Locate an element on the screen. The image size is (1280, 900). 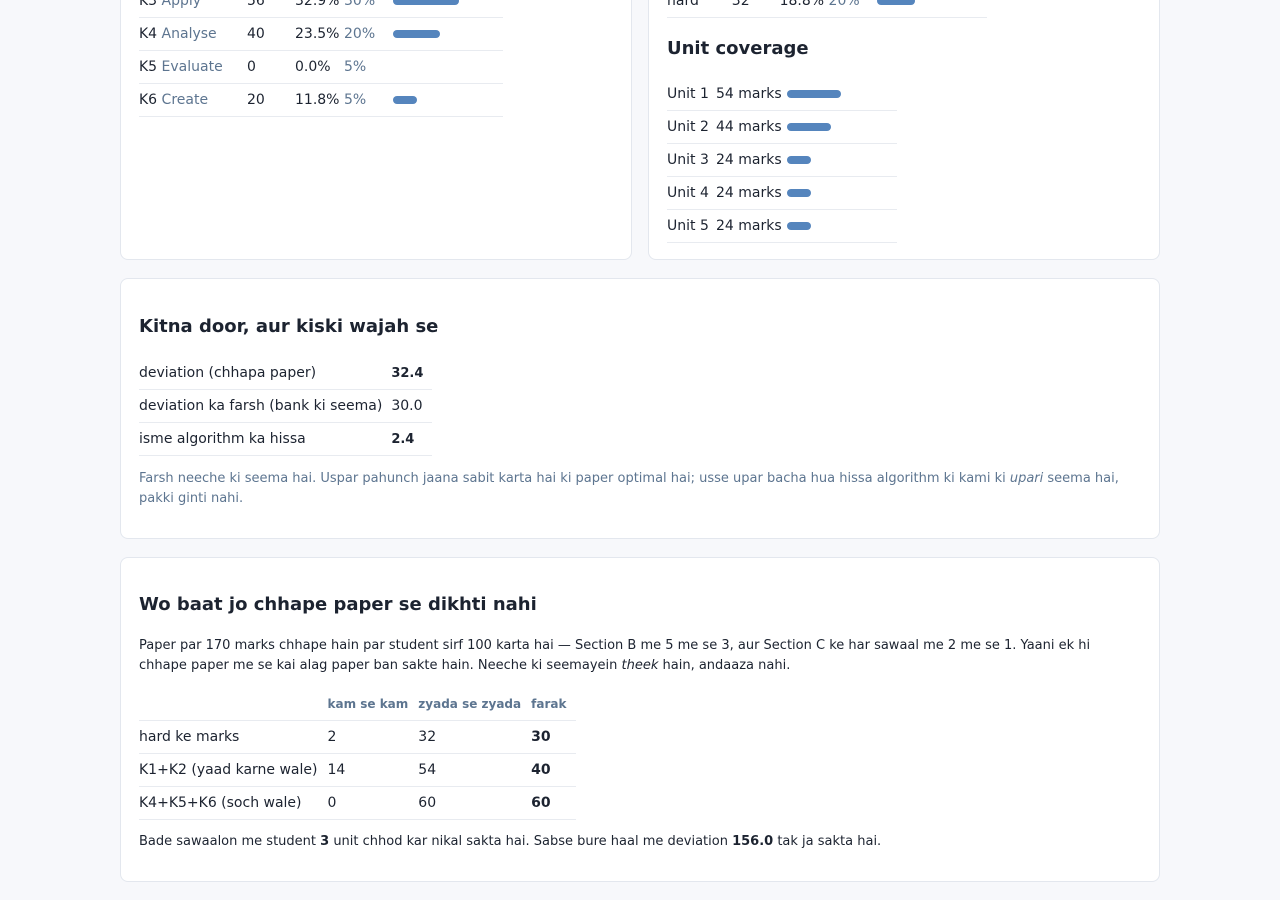
table-row: K5 Evaluate 0 0.0% 5% is located at coordinates (321, 67).